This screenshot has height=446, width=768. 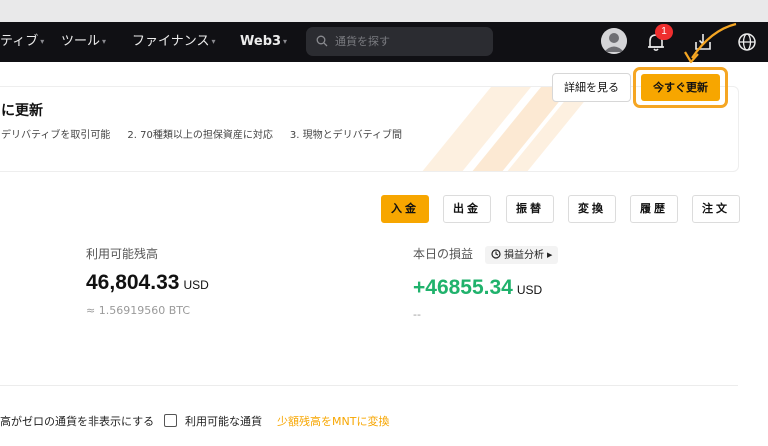 I want to click on history-button: 履歴, so click(x=654, y=209).